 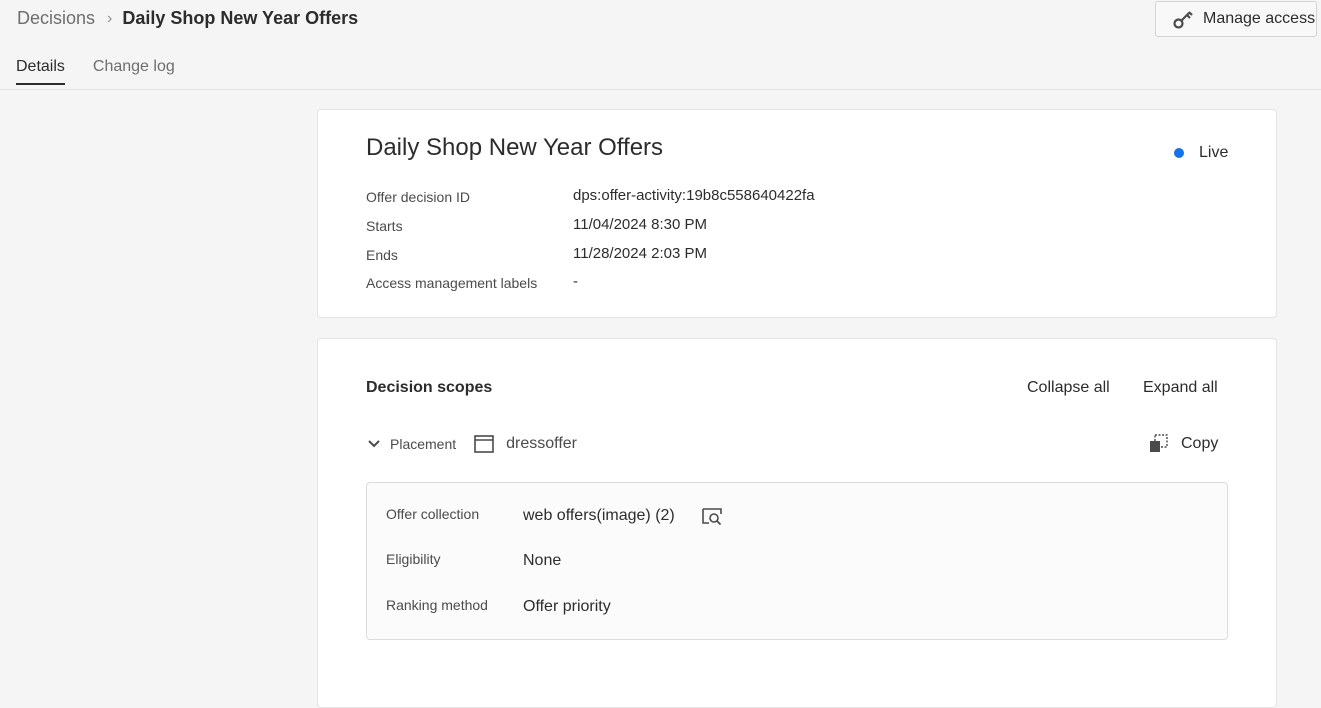 I want to click on eligibility-value: None, so click(x=542, y=560).